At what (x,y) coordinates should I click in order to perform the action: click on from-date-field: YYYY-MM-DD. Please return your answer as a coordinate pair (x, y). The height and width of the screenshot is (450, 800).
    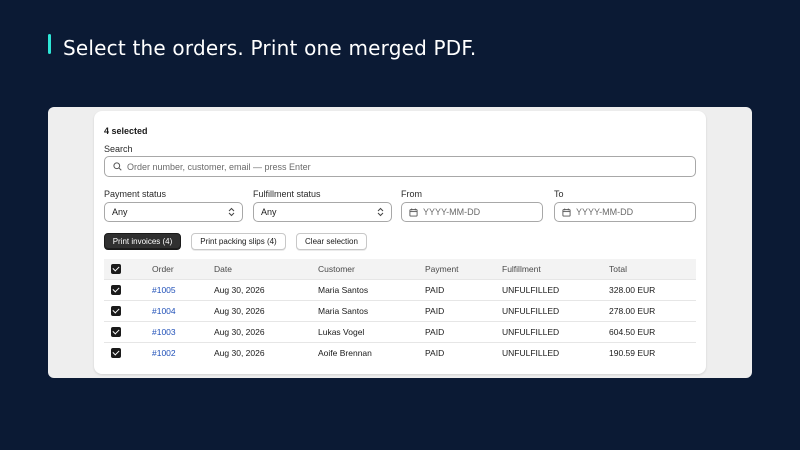
    Looking at the image, I should click on (472, 212).